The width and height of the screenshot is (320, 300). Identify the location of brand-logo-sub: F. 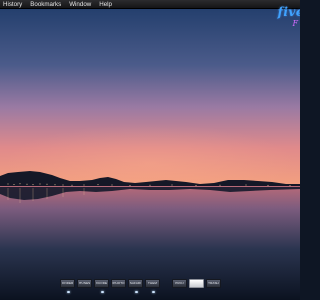
(295, 23).